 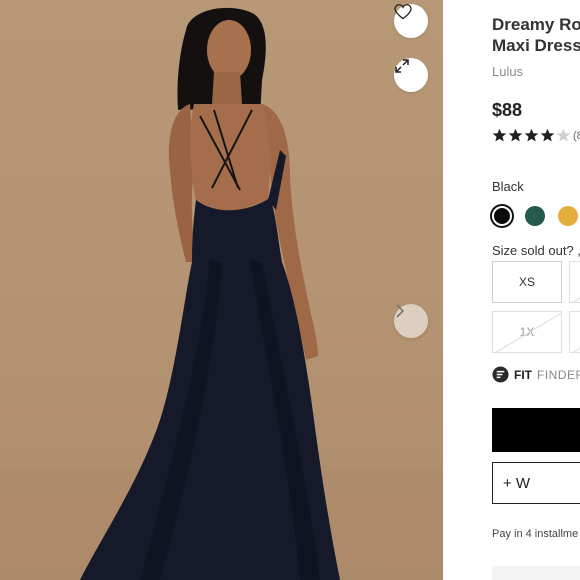 What do you see at coordinates (403, 12) in the screenshot?
I see `heart-icon` at bounding box center [403, 12].